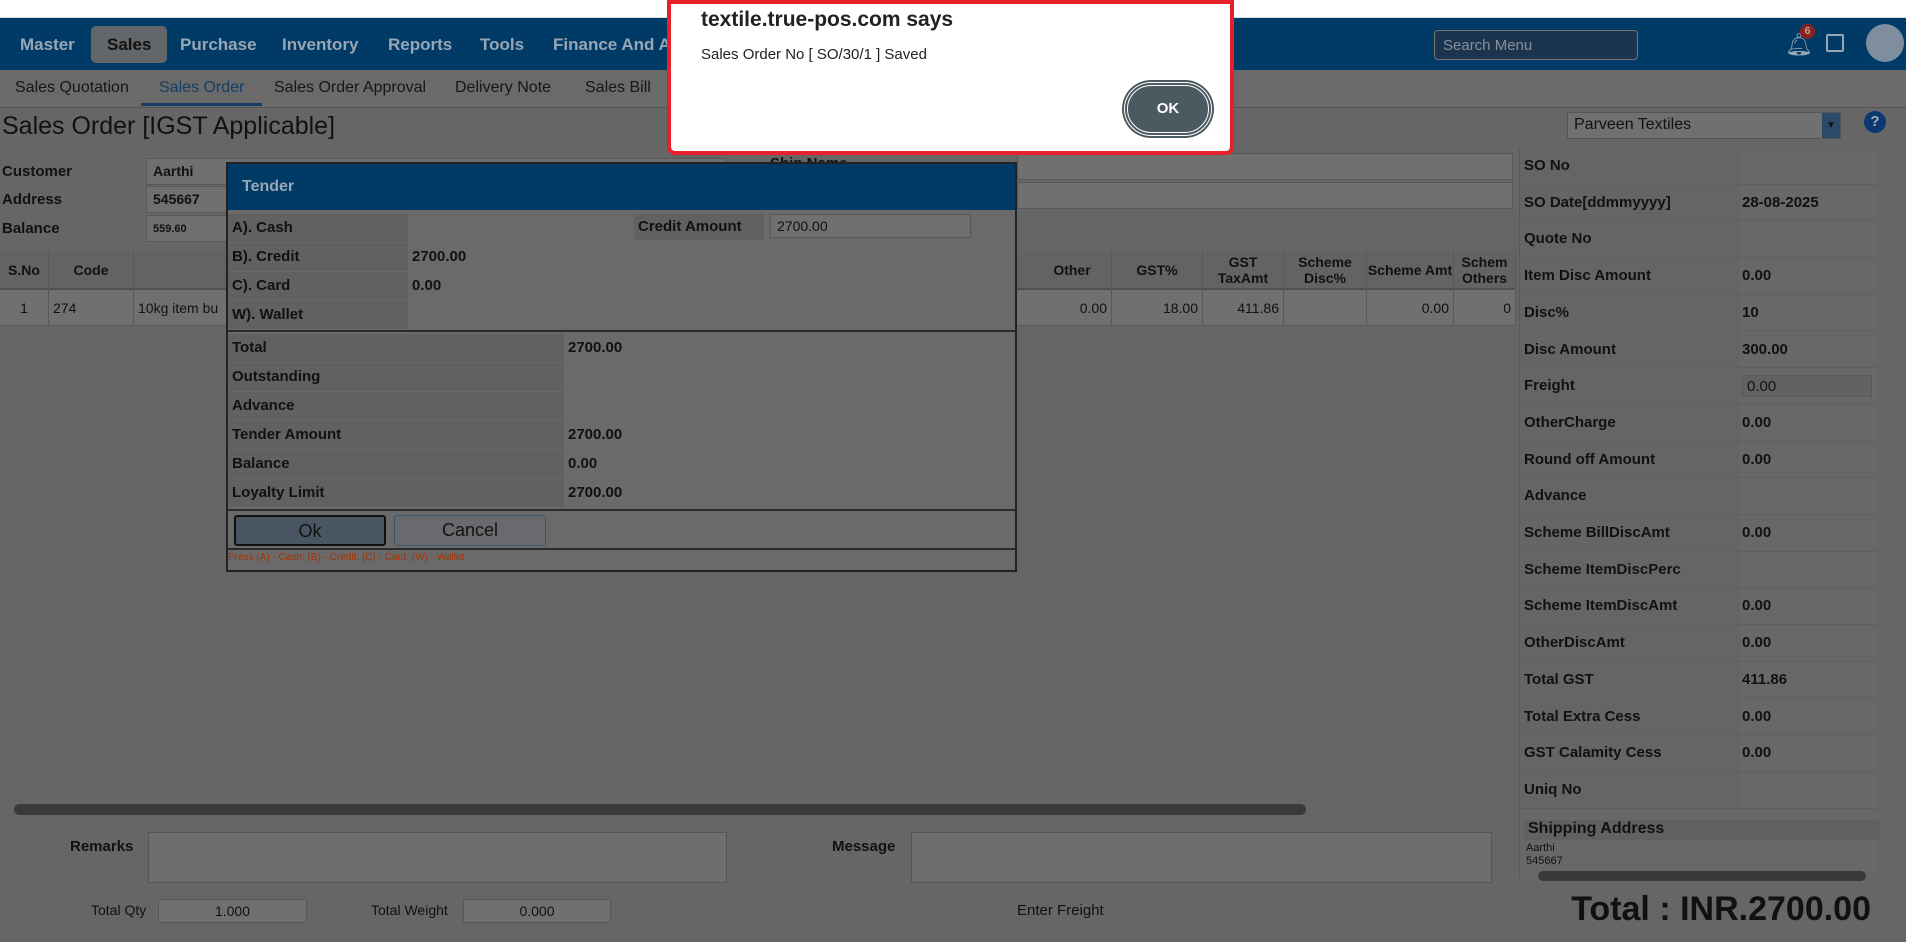 This screenshot has height=942, width=1906. I want to click on tender-total-label: Outstanding, so click(396, 377).